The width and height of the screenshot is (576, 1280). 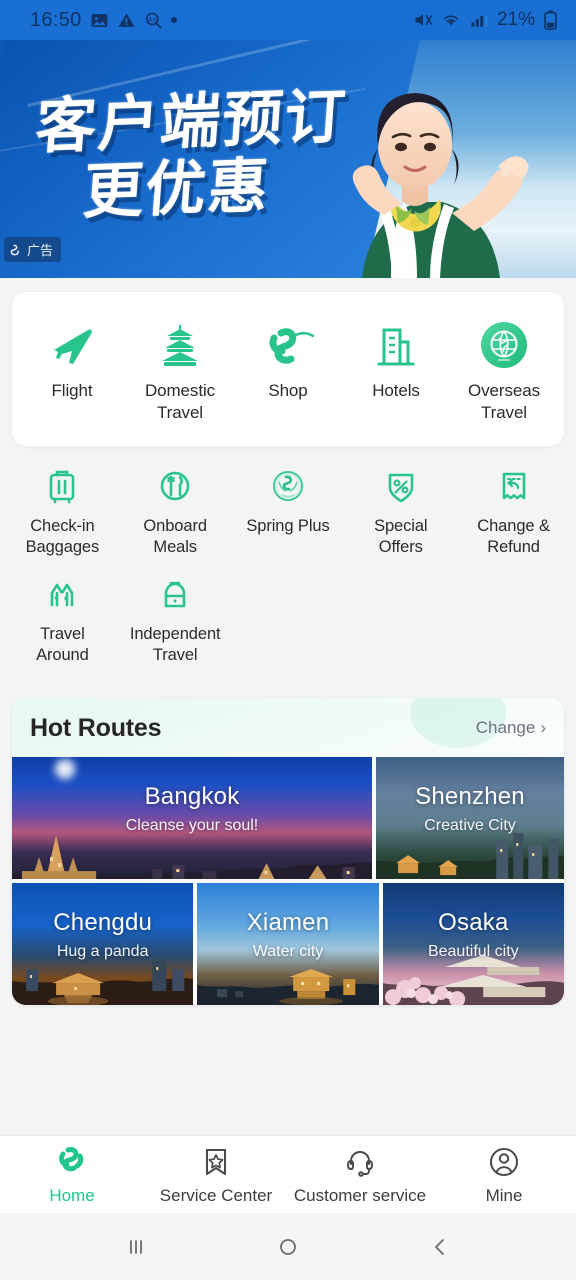 I want to click on destination-caption: Xiamen Water city, so click(x=287, y=935).